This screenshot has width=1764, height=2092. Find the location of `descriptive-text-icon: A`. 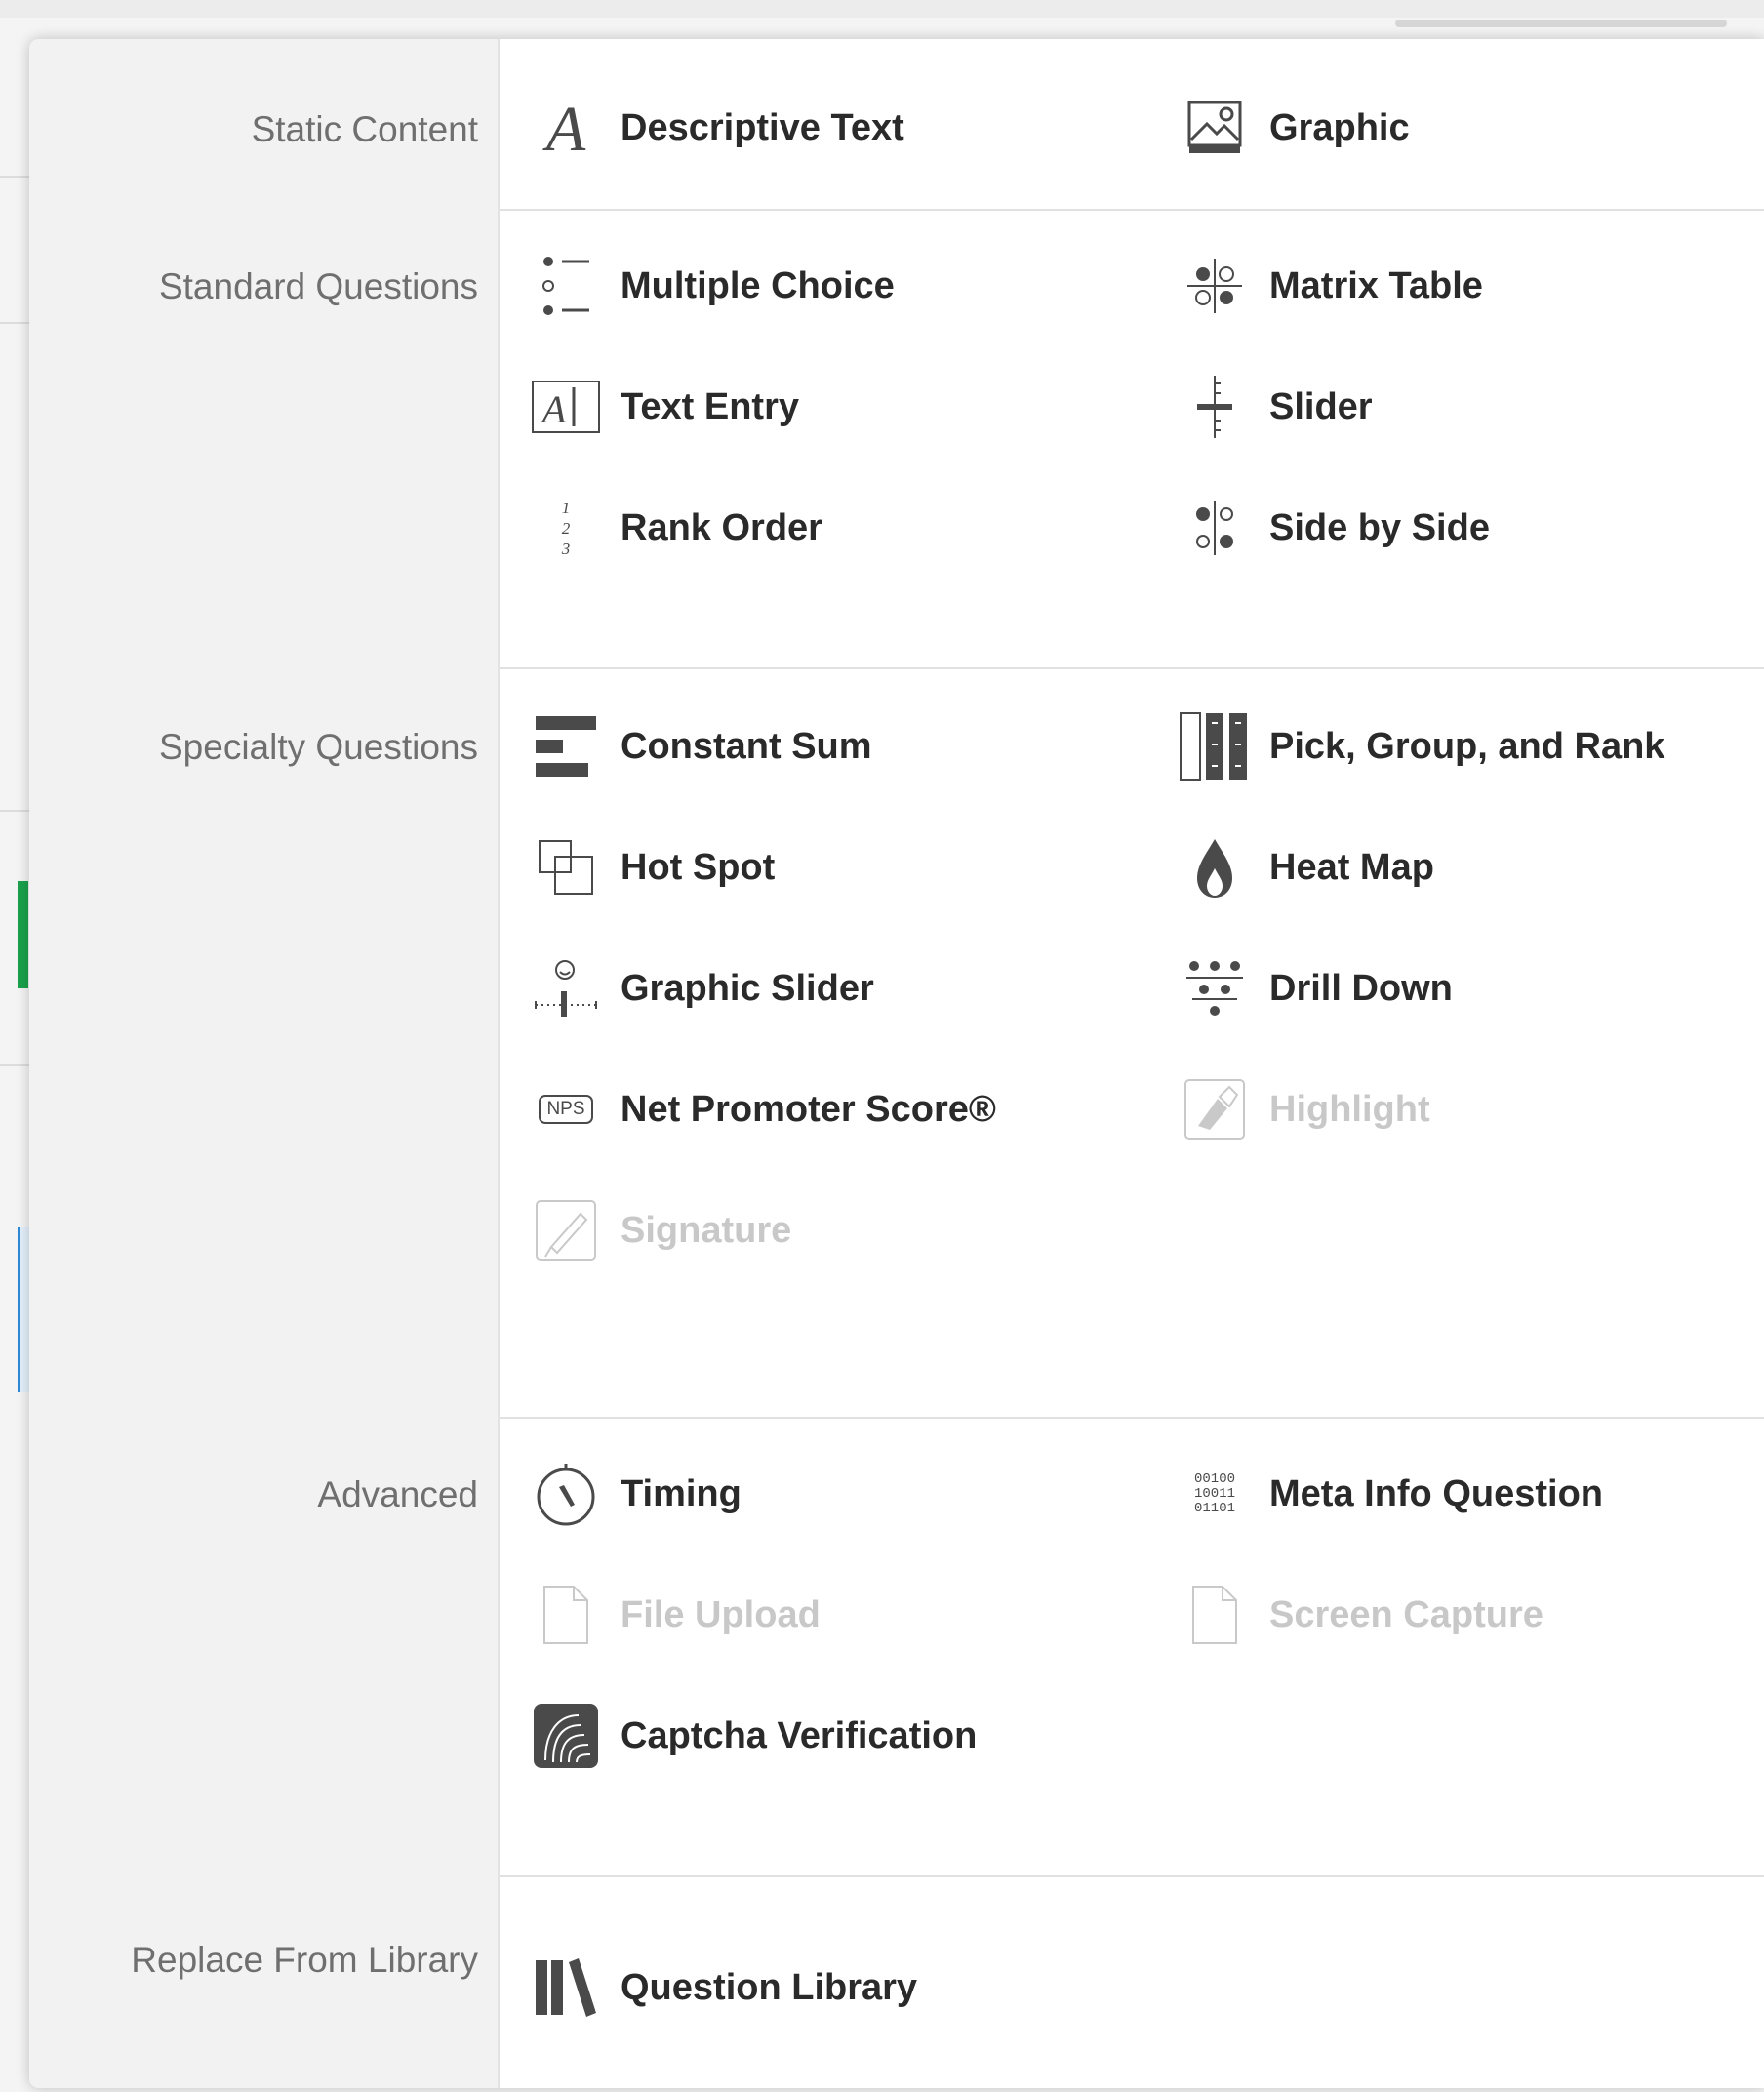

descriptive-text-icon: A is located at coordinates (566, 128).